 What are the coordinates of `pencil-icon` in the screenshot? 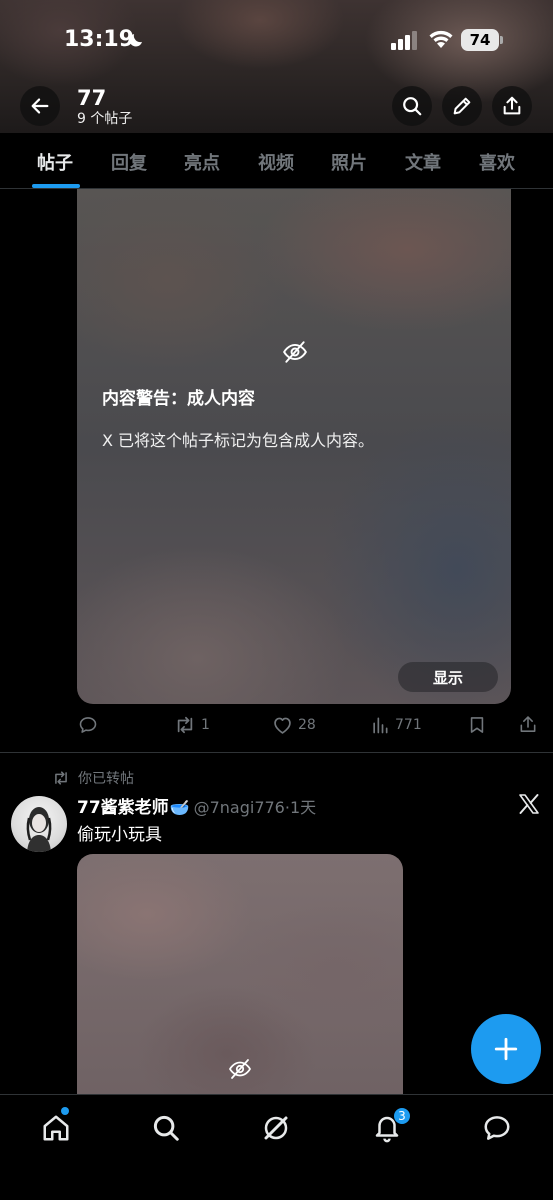 It's located at (462, 106).